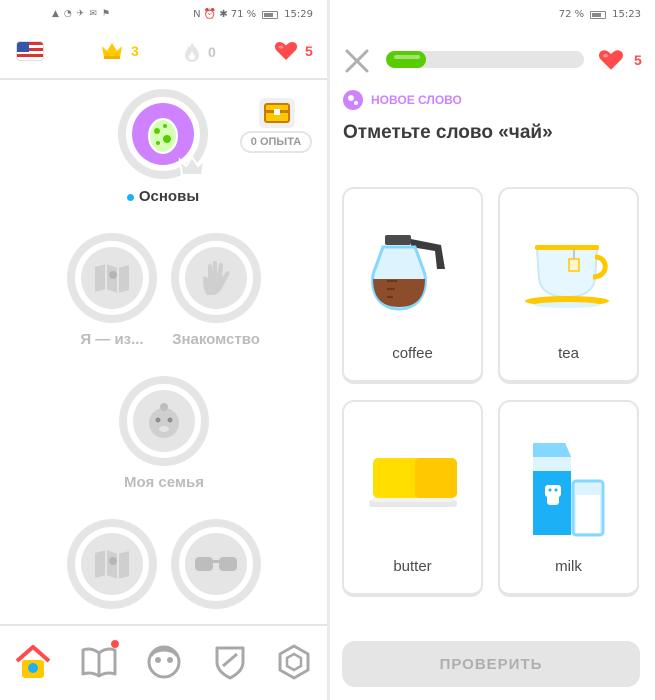  I want to click on us-flag-icon, so click(30, 51).